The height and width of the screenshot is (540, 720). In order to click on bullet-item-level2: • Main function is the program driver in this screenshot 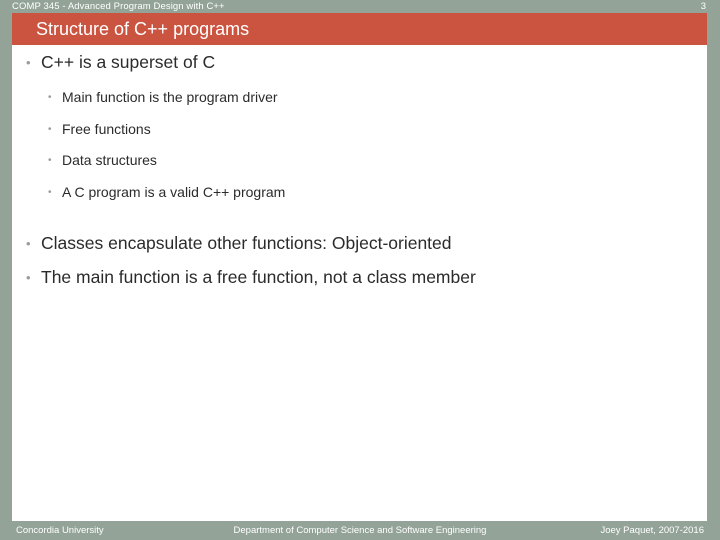, I will do `click(370, 98)`.